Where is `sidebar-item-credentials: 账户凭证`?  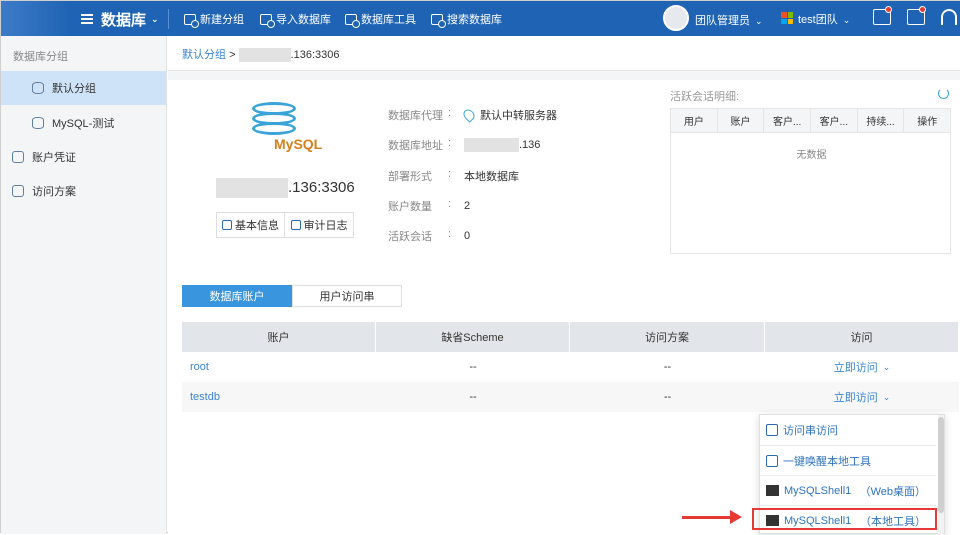
sidebar-item-credentials: 账户凭证 is located at coordinates (83, 157).